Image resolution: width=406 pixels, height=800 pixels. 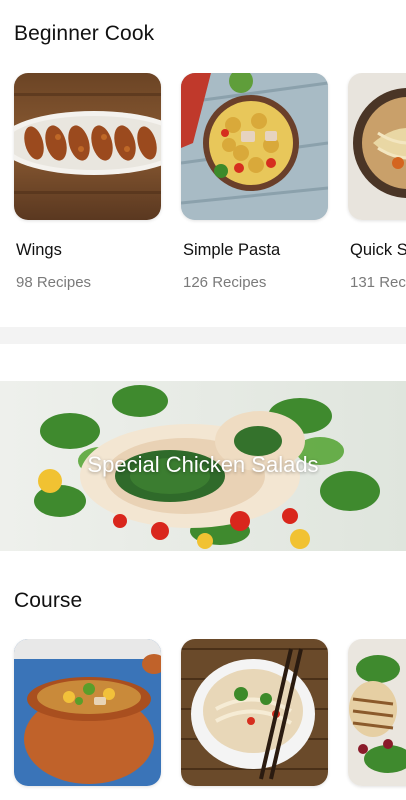 What do you see at coordinates (378, 282) in the screenshot?
I see `card-recipe-count: 131 Recipes` at bounding box center [378, 282].